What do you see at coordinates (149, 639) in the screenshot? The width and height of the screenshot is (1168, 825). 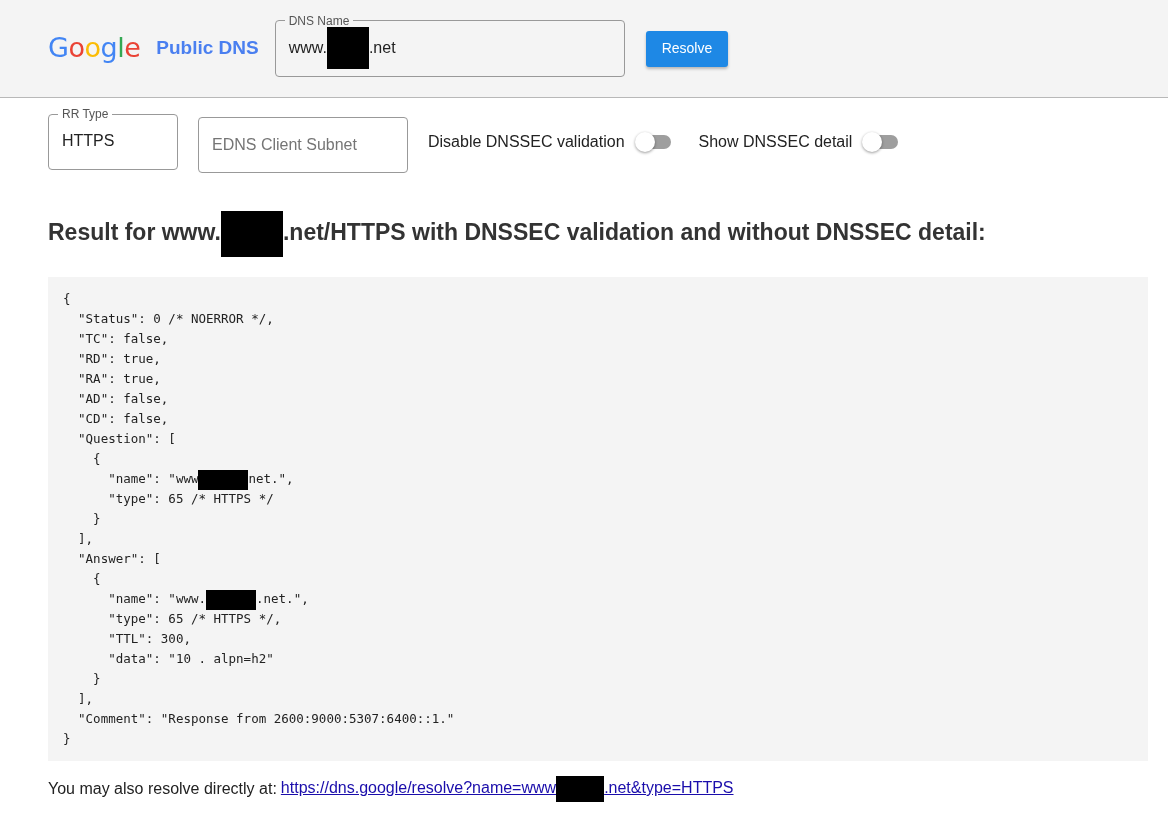 I see `code-line: "TTL": 300,` at bounding box center [149, 639].